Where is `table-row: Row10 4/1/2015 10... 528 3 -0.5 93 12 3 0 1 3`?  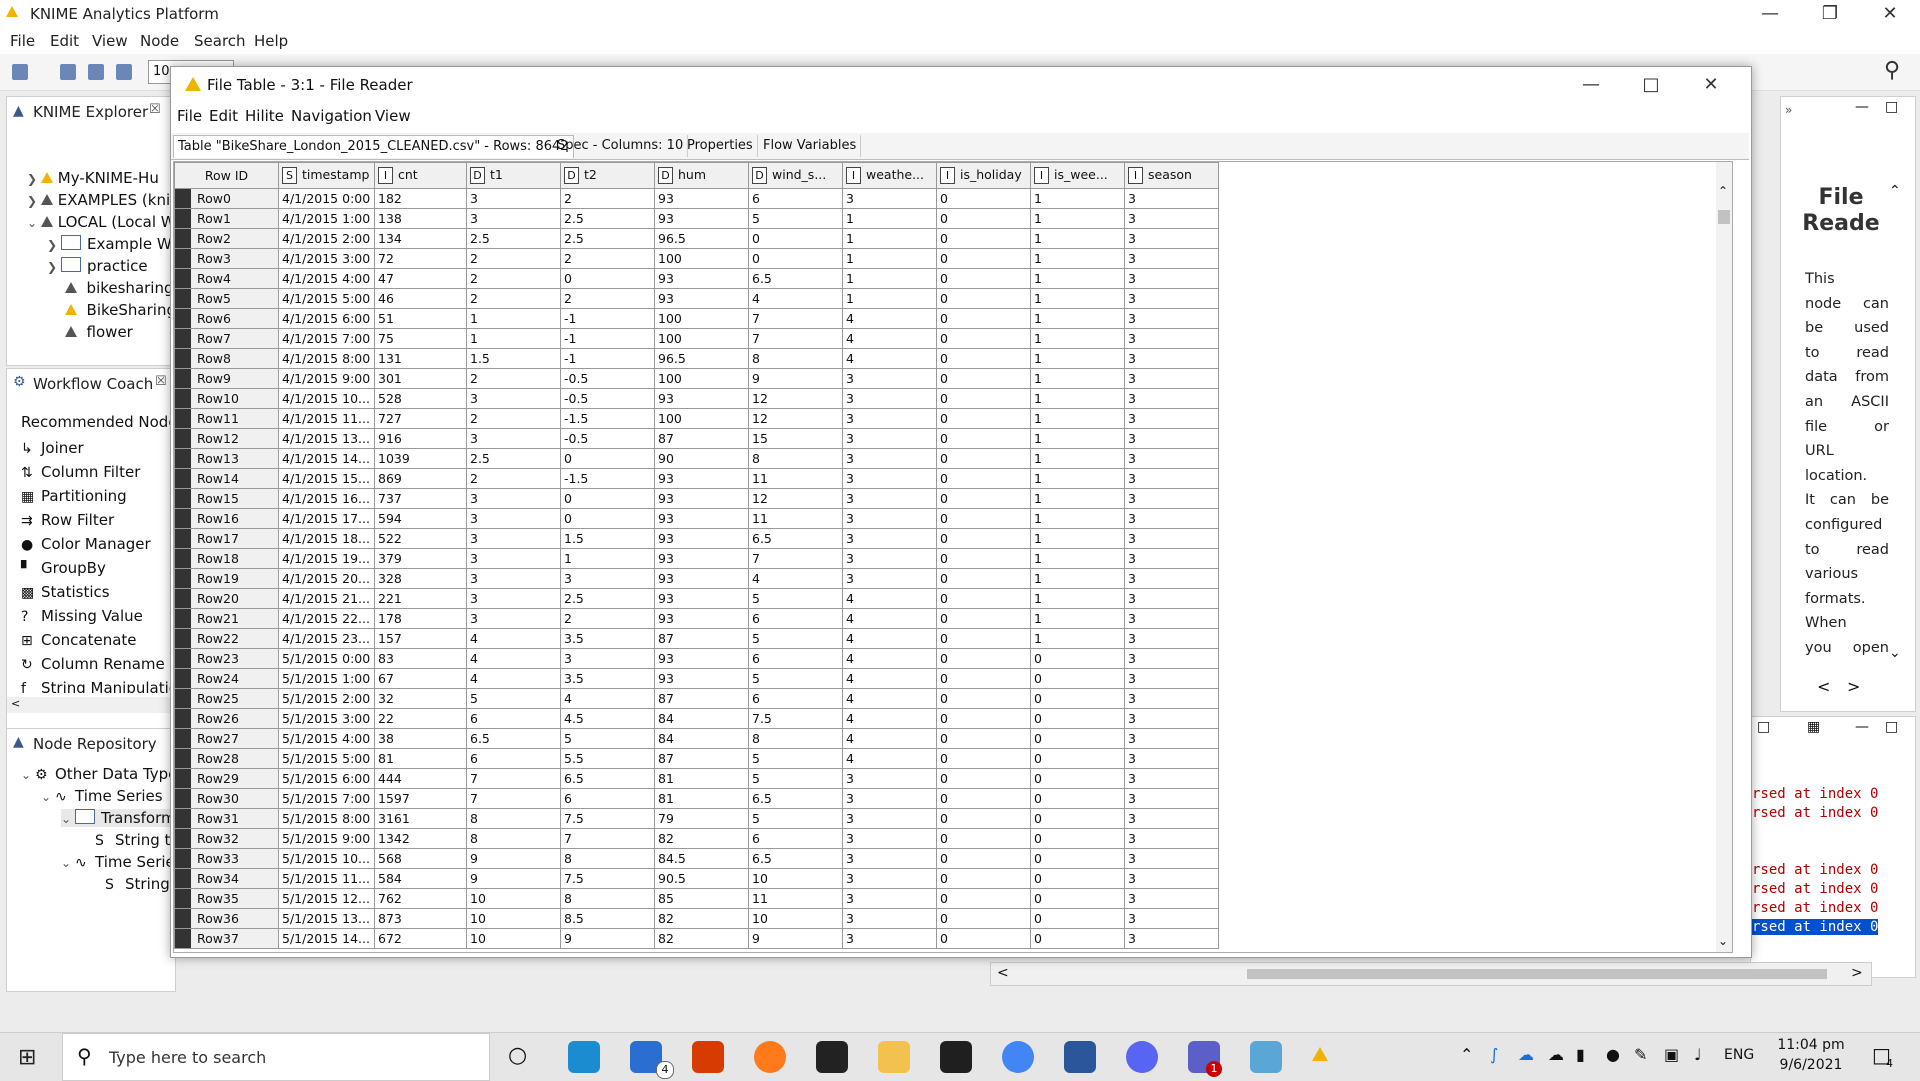 table-row: Row10 4/1/2015 10... 528 3 -0.5 93 12 3 0 1 3 is located at coordinates (696, 398).